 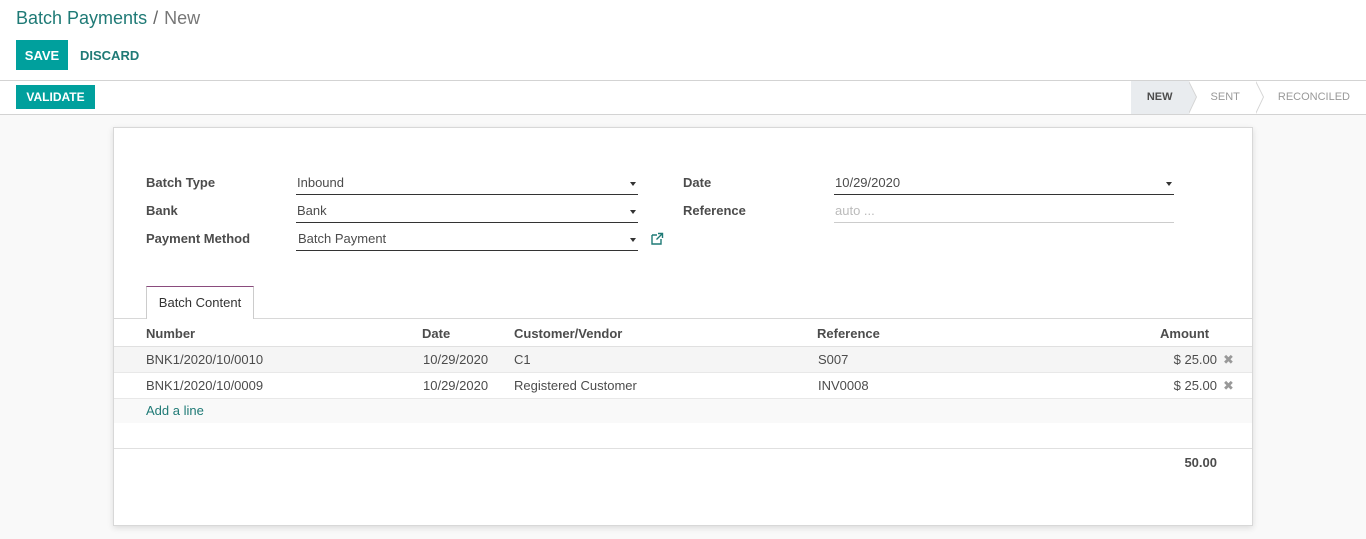 What do you see at coordinates (200, 302) in the screenshot?
I see `tab-batch-content: Batch Content` at bounding box center [200, 302].